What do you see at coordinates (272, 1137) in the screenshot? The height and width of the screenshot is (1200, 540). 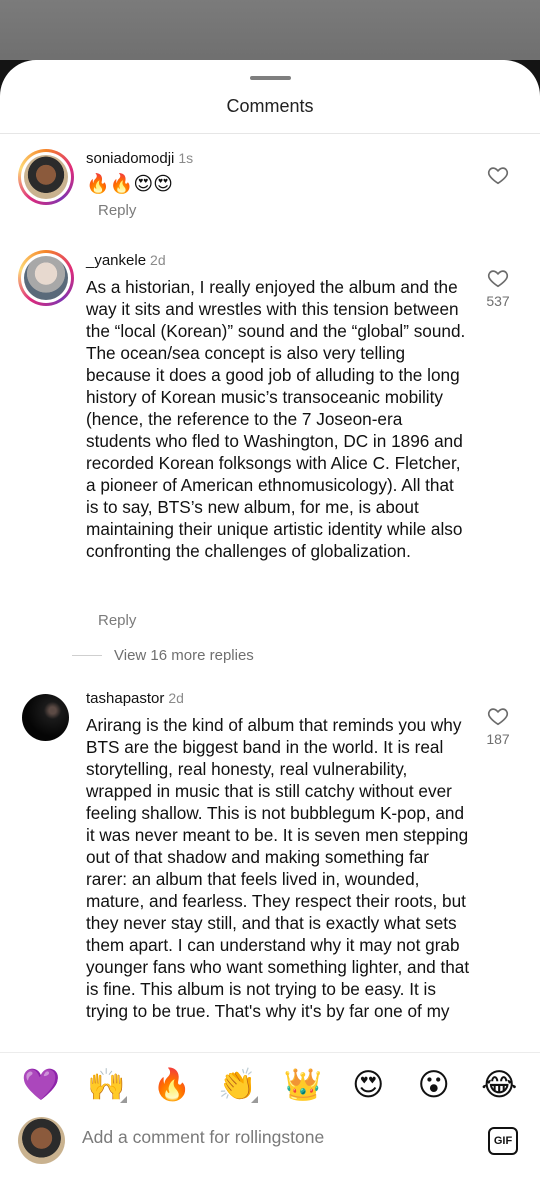 I see `comment-input` at bounding box center [272, 1137].